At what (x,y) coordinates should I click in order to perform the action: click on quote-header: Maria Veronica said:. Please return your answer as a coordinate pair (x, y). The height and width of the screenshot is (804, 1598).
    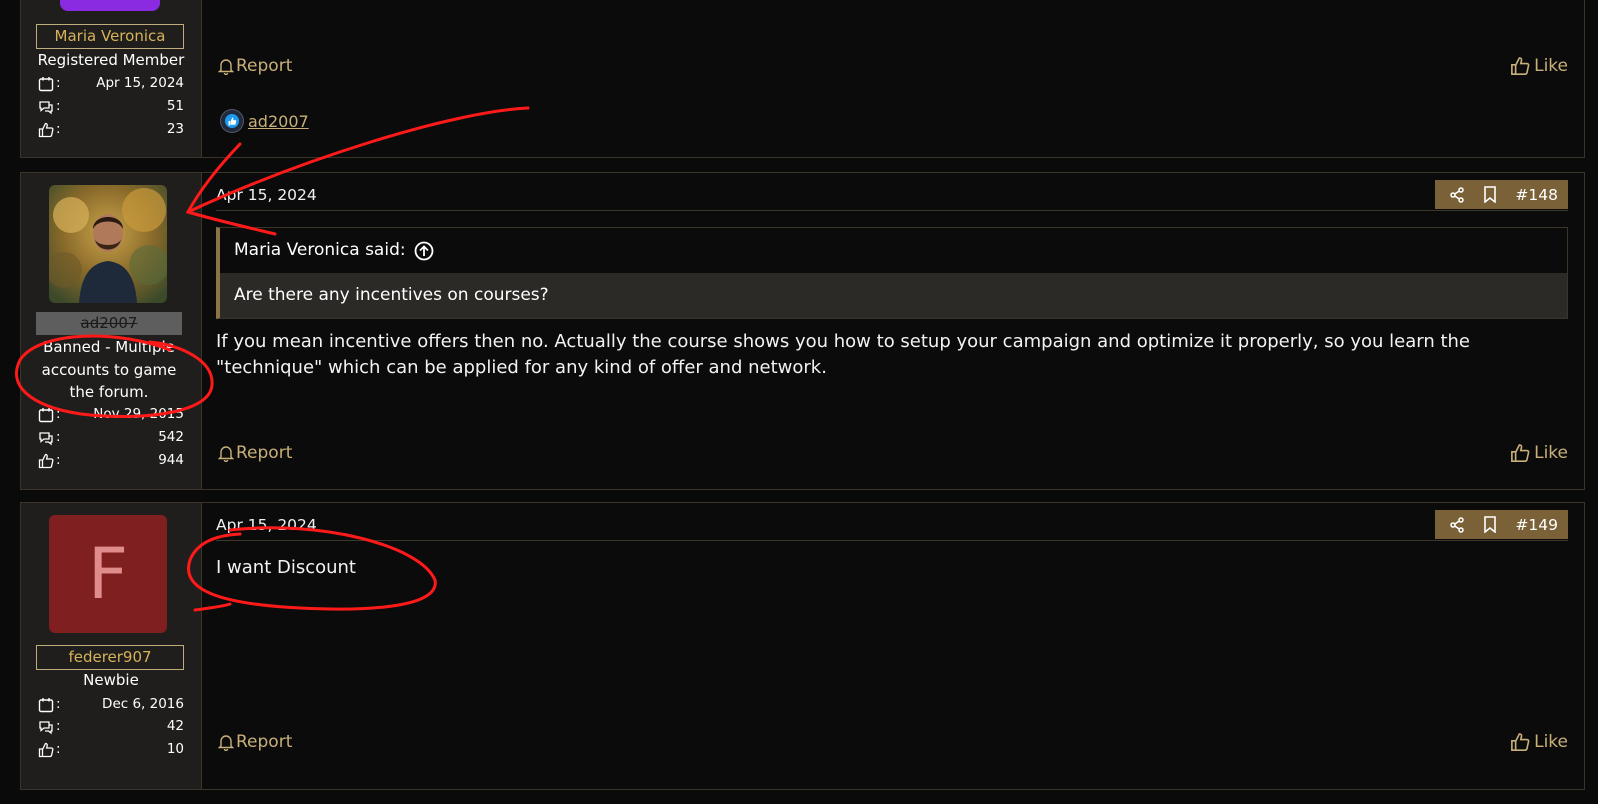
    Looking at the image, I should click on (893, 250).